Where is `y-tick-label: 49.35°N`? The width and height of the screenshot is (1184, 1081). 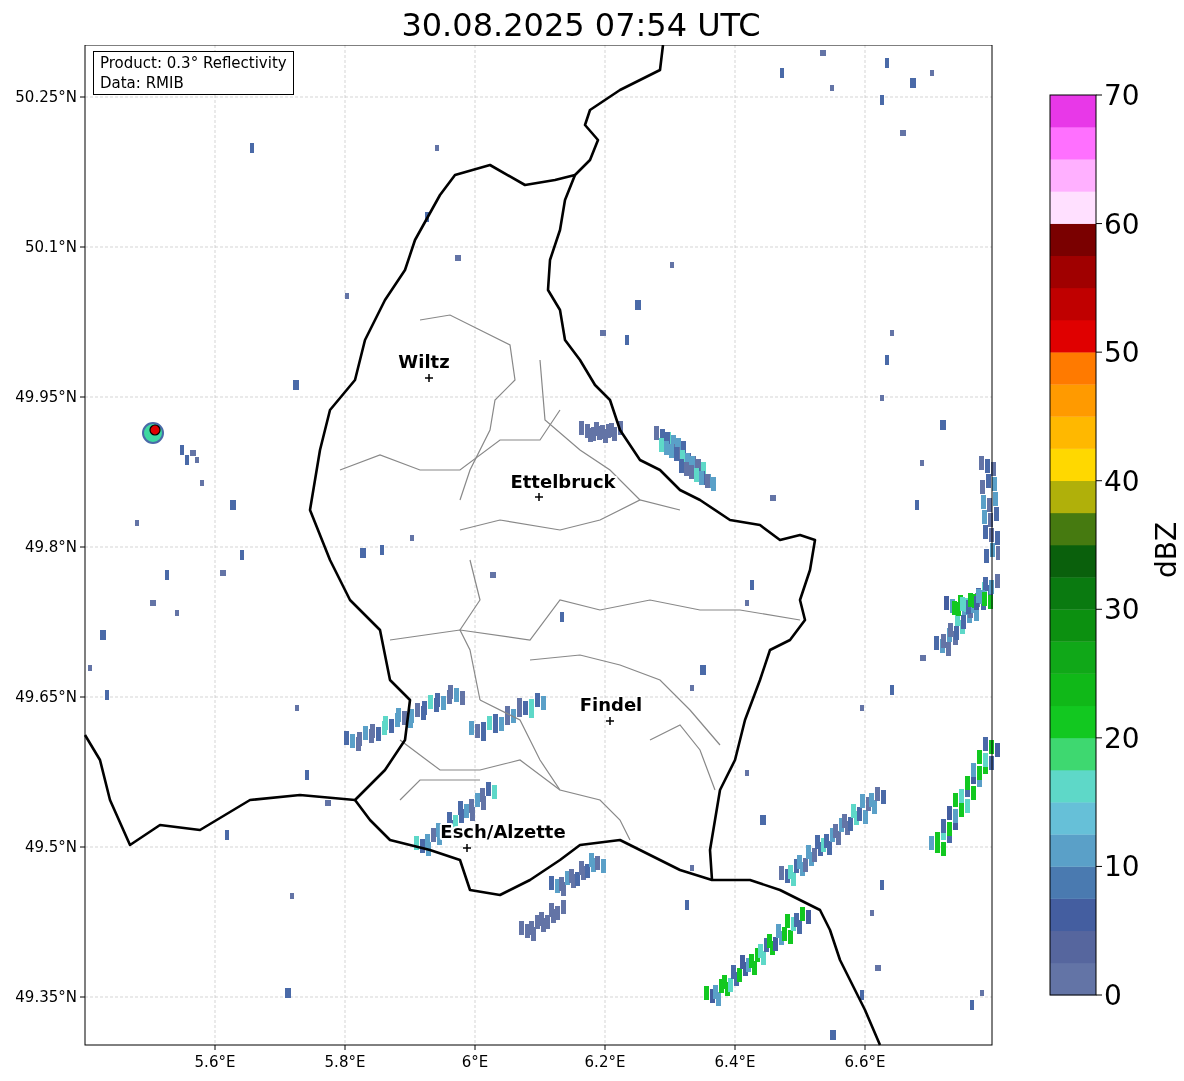 y-tick-label: 49.35°N is located at coordinates (46, 997).